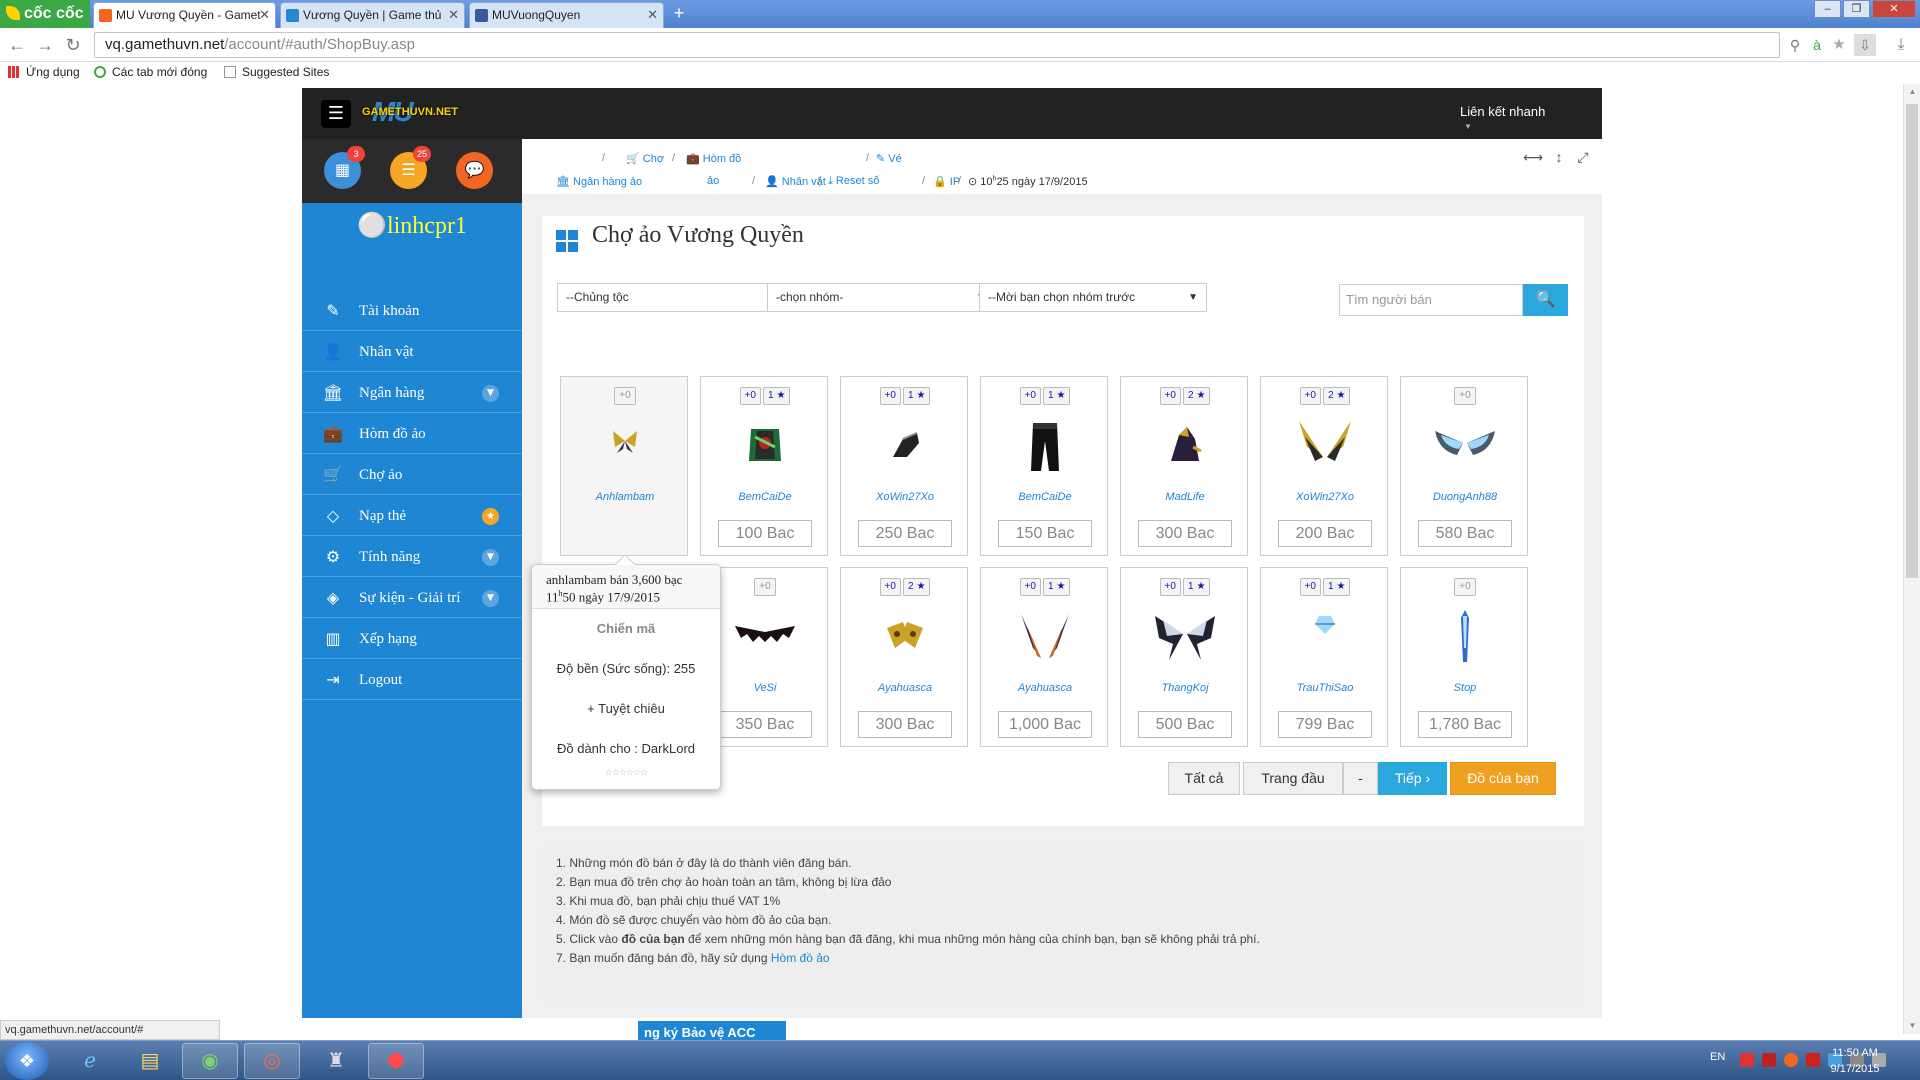 The width and height of the screenshot is (1920, 1080). I want to click on hamburger-menu-icon: ☰, so click(336, 114).